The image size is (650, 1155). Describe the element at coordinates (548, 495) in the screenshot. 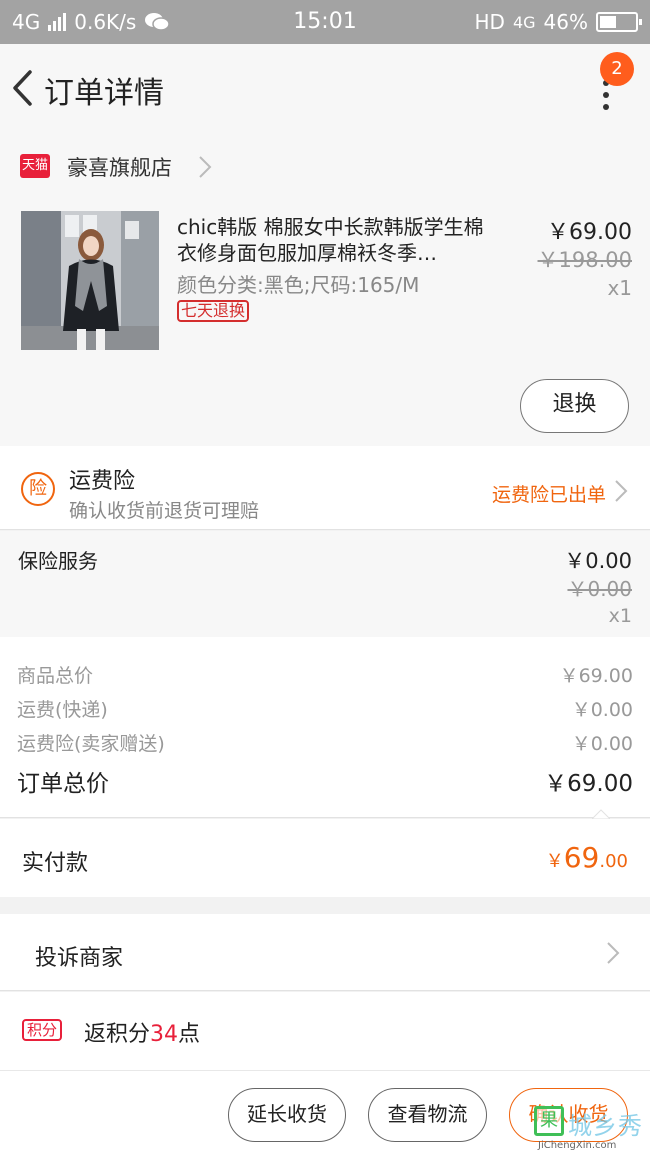

I see `insurance-status: 运费险已出单` at that location.